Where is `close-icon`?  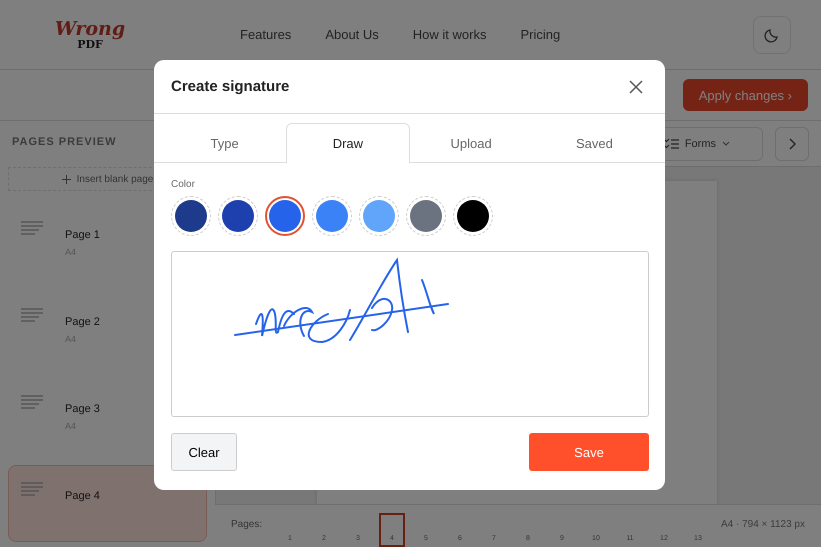
close-icon is located at coordinates (636, 87).